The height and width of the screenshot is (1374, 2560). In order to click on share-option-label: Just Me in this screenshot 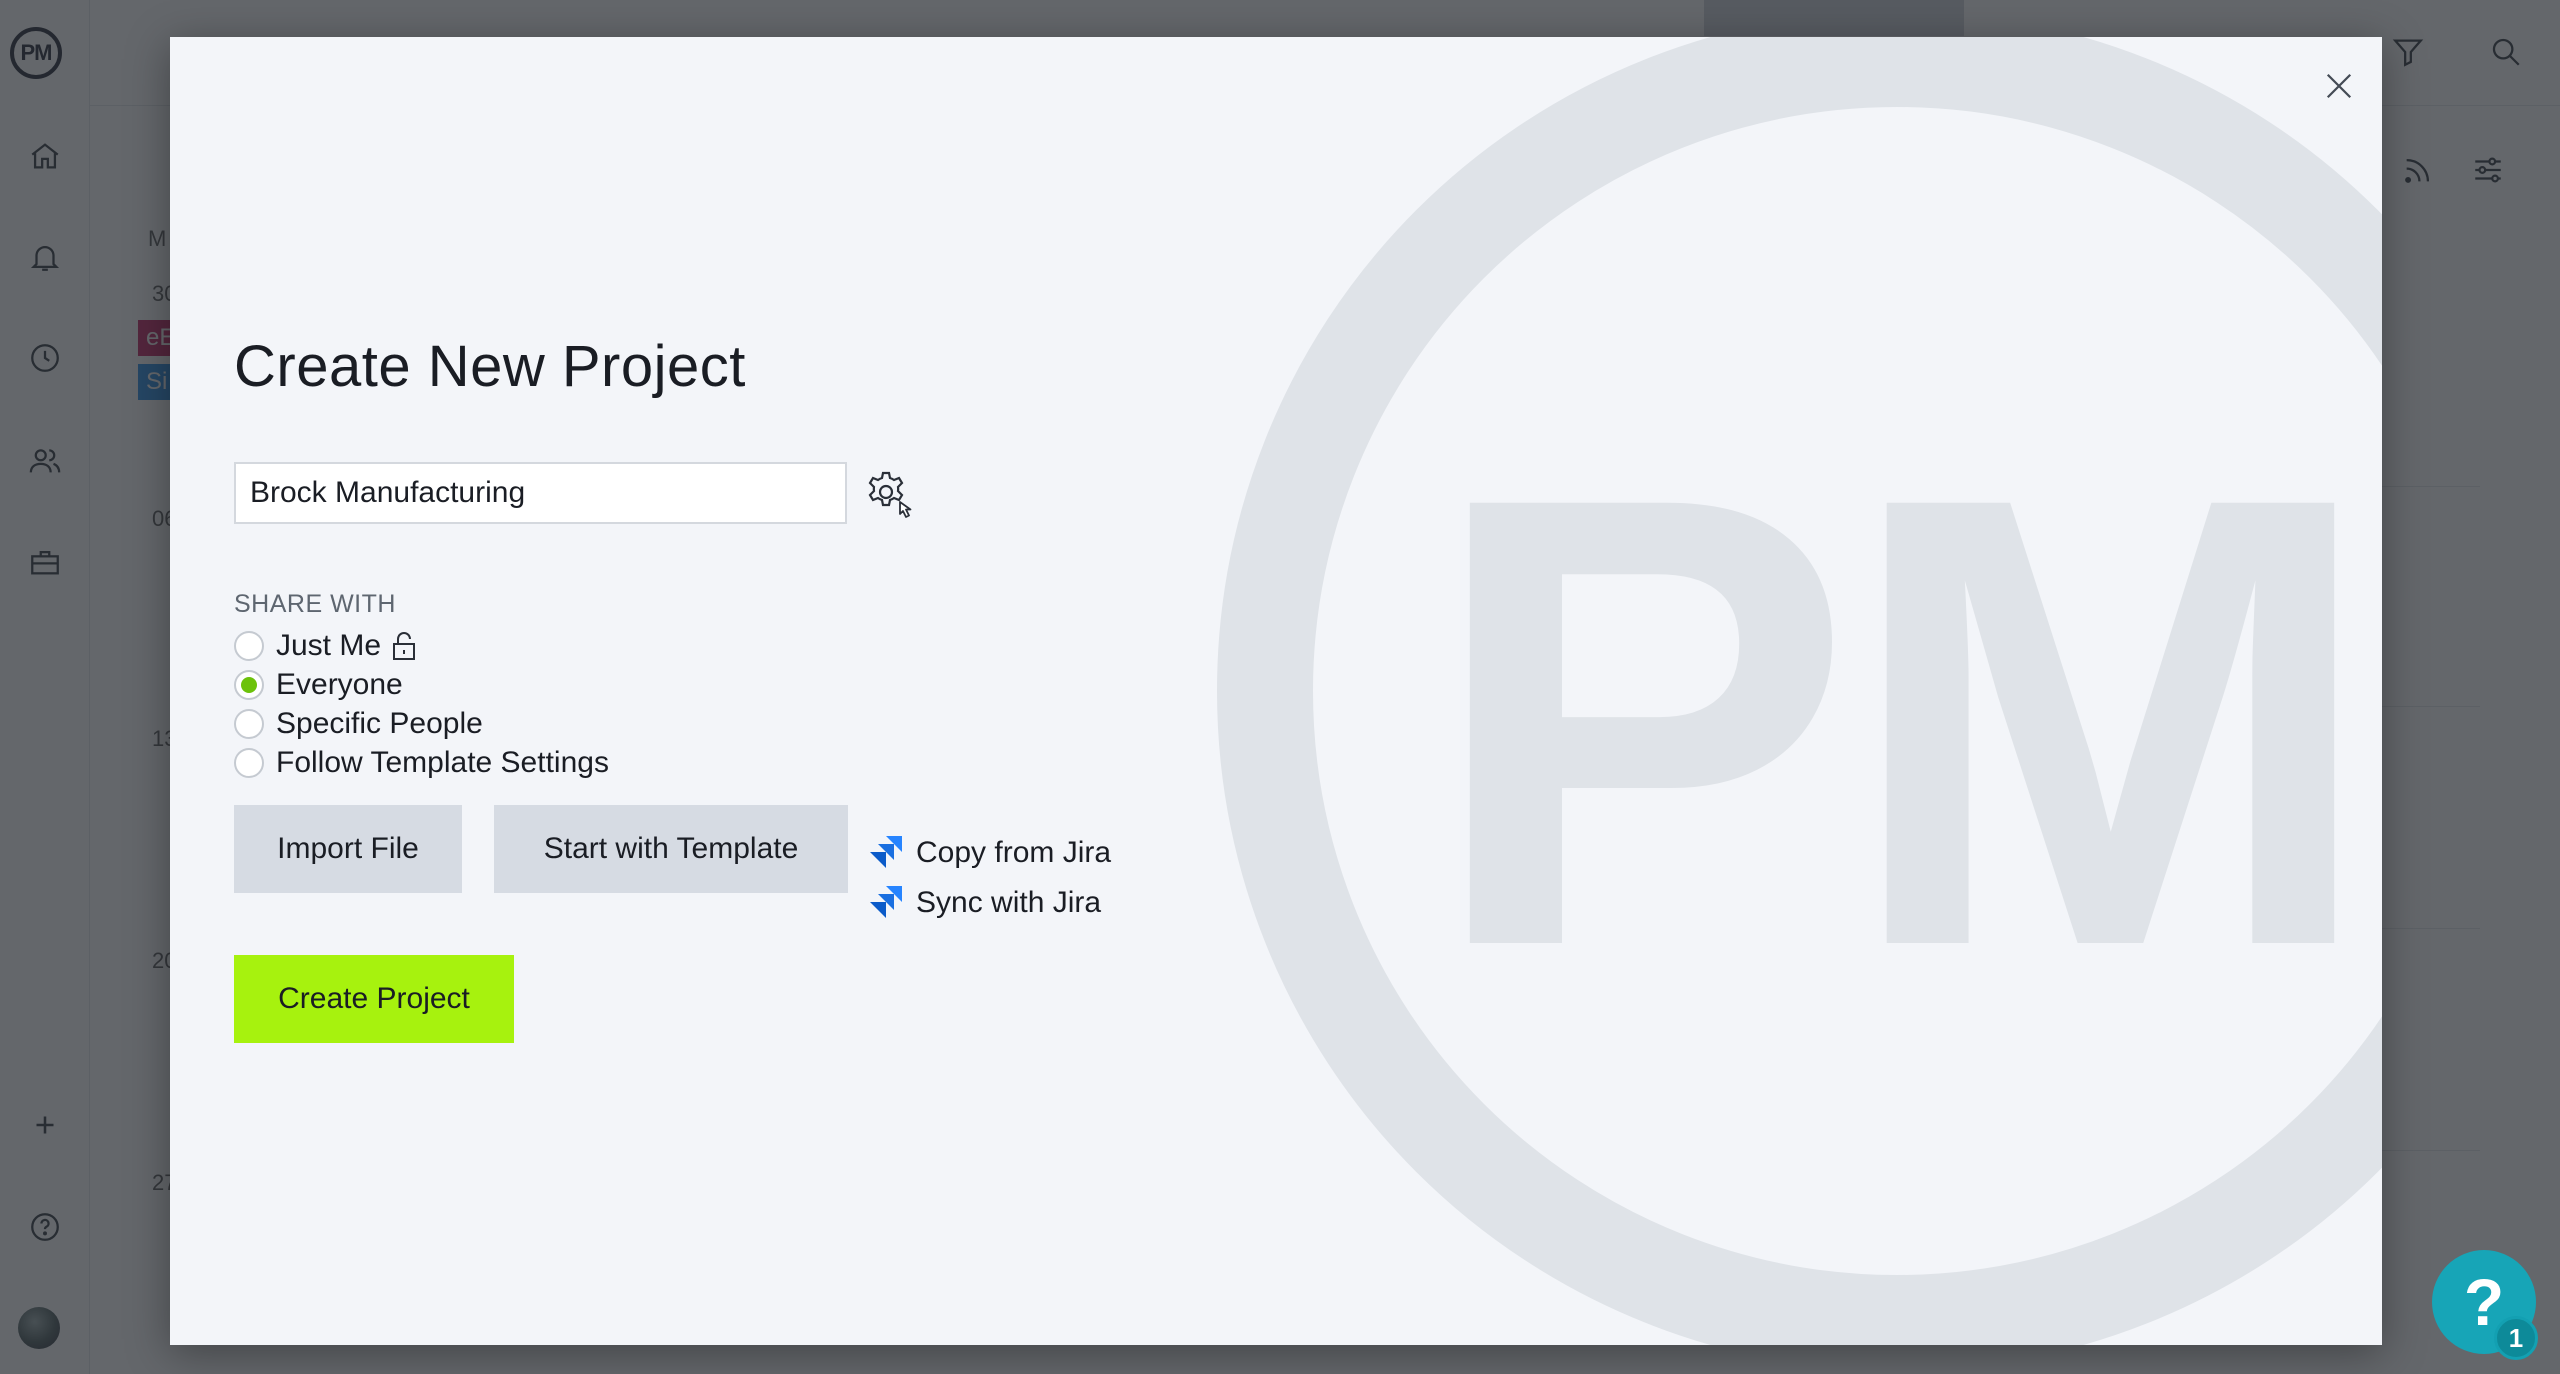, I will do `click(329, 645)`.